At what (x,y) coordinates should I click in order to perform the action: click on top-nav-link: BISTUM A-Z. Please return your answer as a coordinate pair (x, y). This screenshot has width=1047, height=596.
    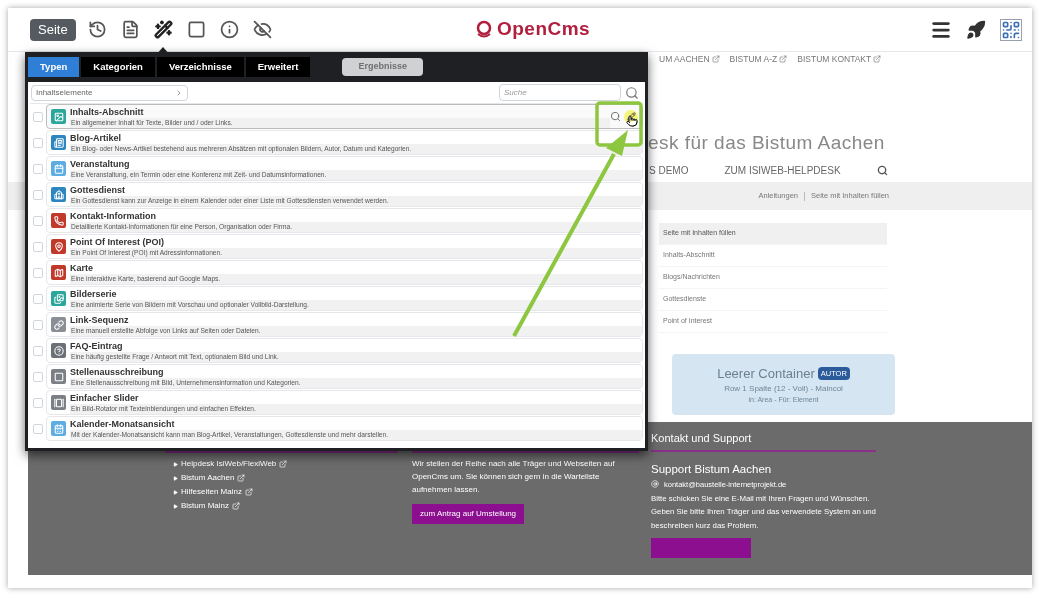
    Looking at the image, I should click on (753, 59).